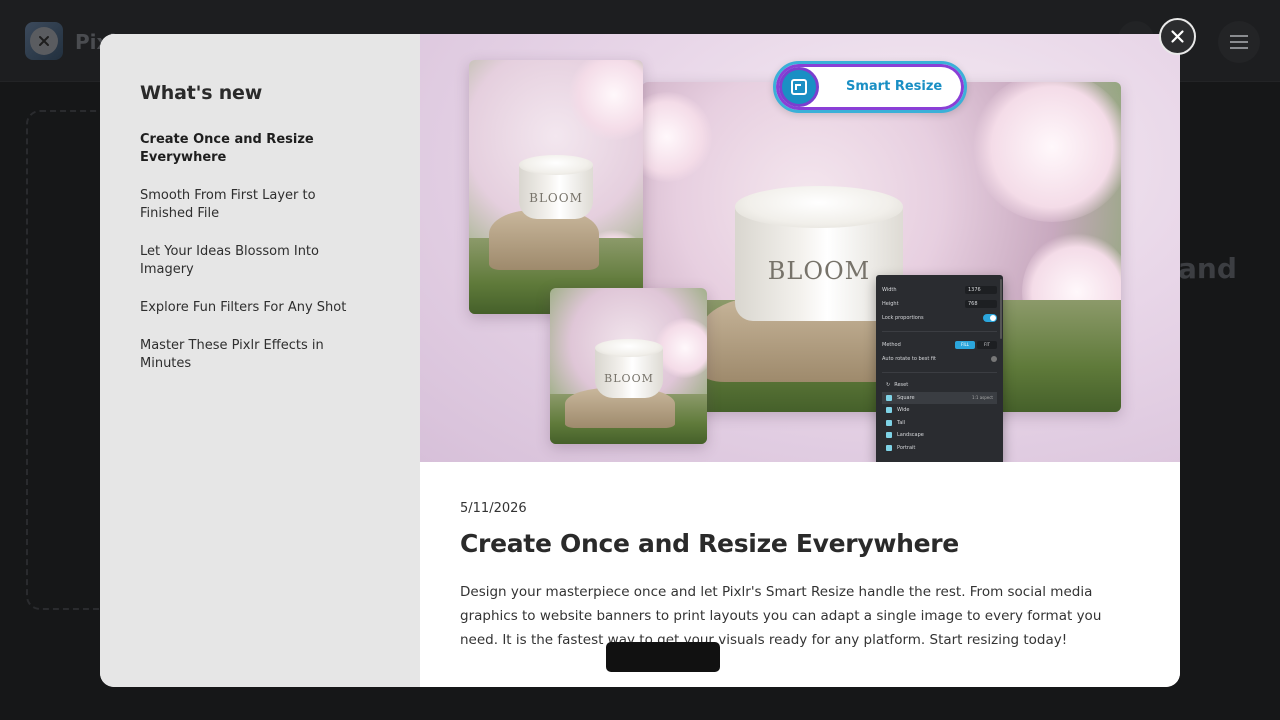 This screenshot has width=1280, height=720. I want to click on height-value: 768, so click(981, 304).